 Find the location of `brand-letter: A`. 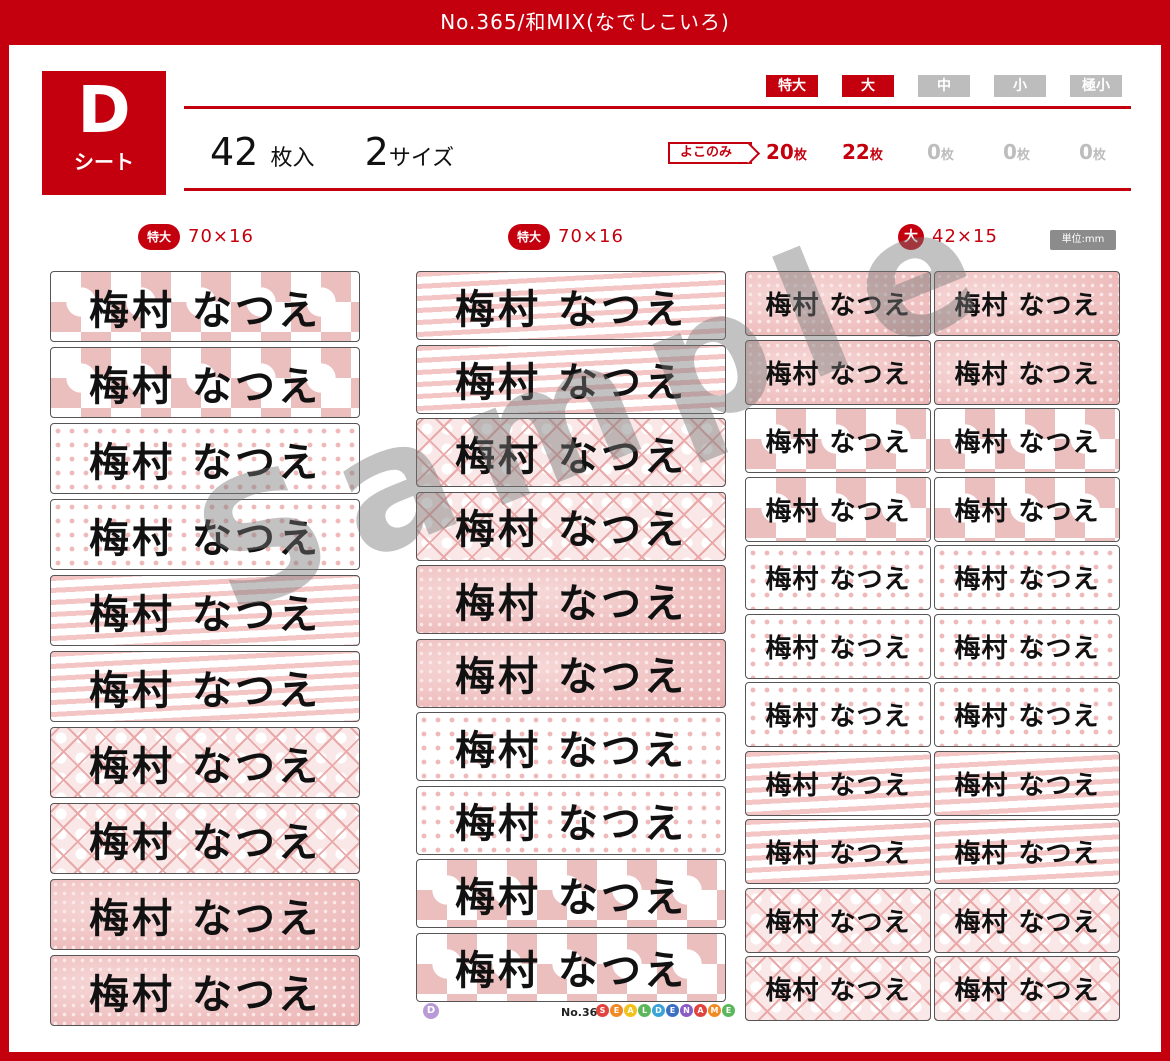

brand-letter: A is located at coordinates (700, 1010).